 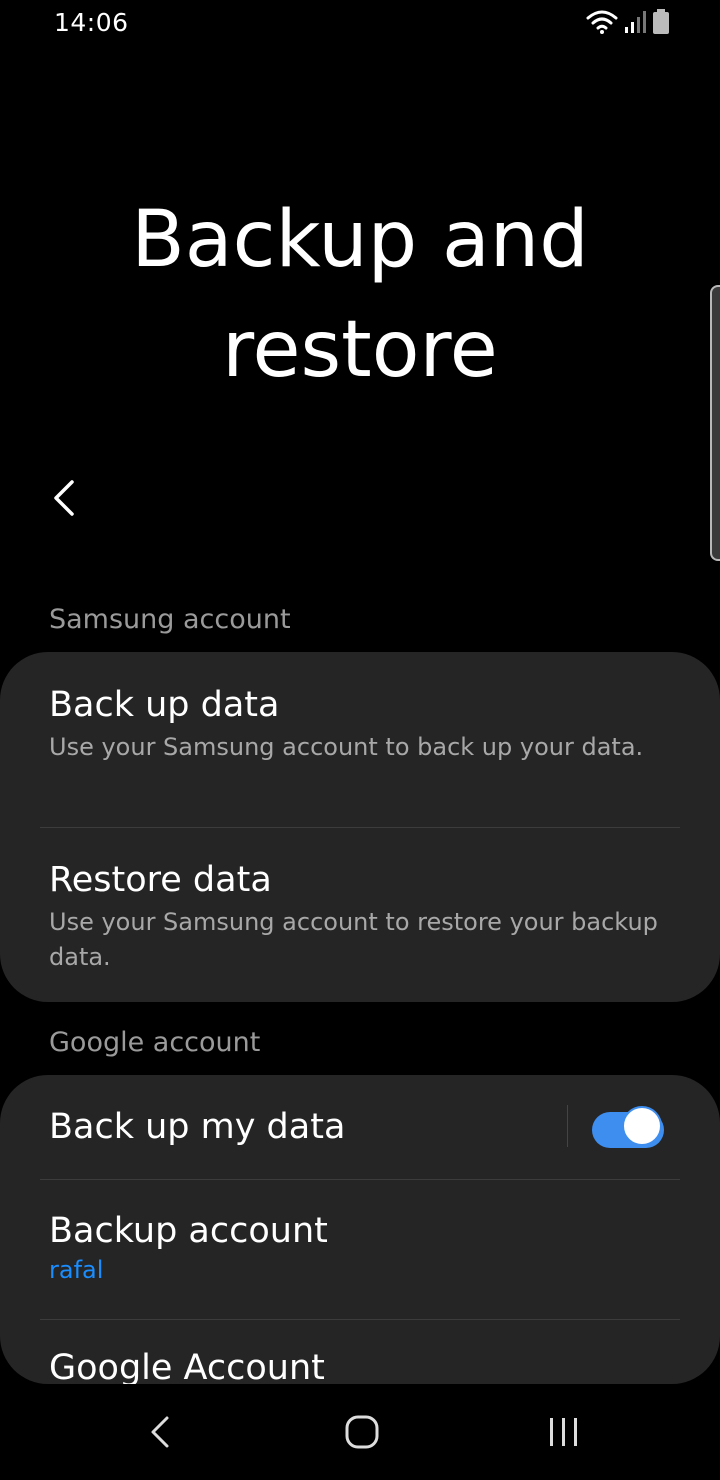 I want to click on chevron-left-icon, so click(x=64, y=500).